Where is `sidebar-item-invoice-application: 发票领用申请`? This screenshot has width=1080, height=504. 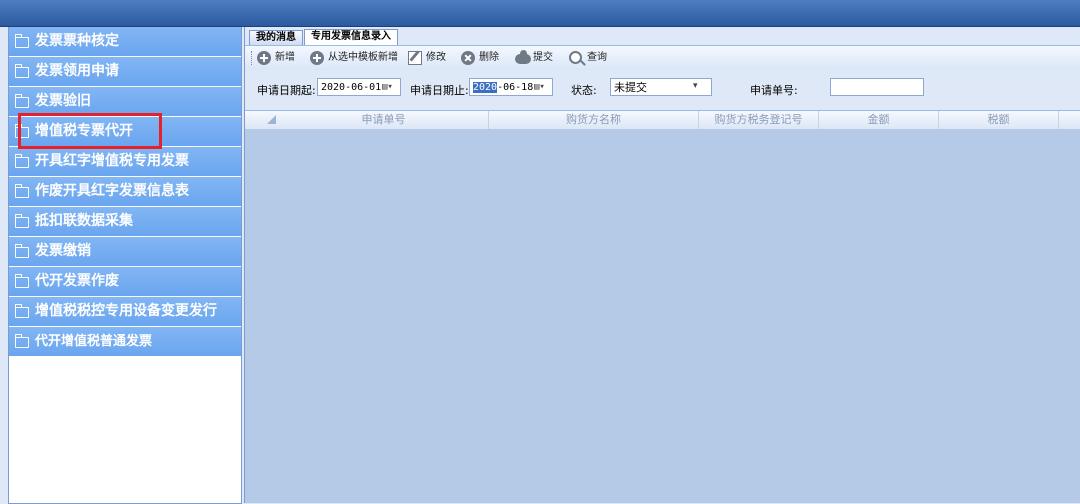
sidebar-item-invoice-application: 发票领用申请 is located at coordinates (125, 72).